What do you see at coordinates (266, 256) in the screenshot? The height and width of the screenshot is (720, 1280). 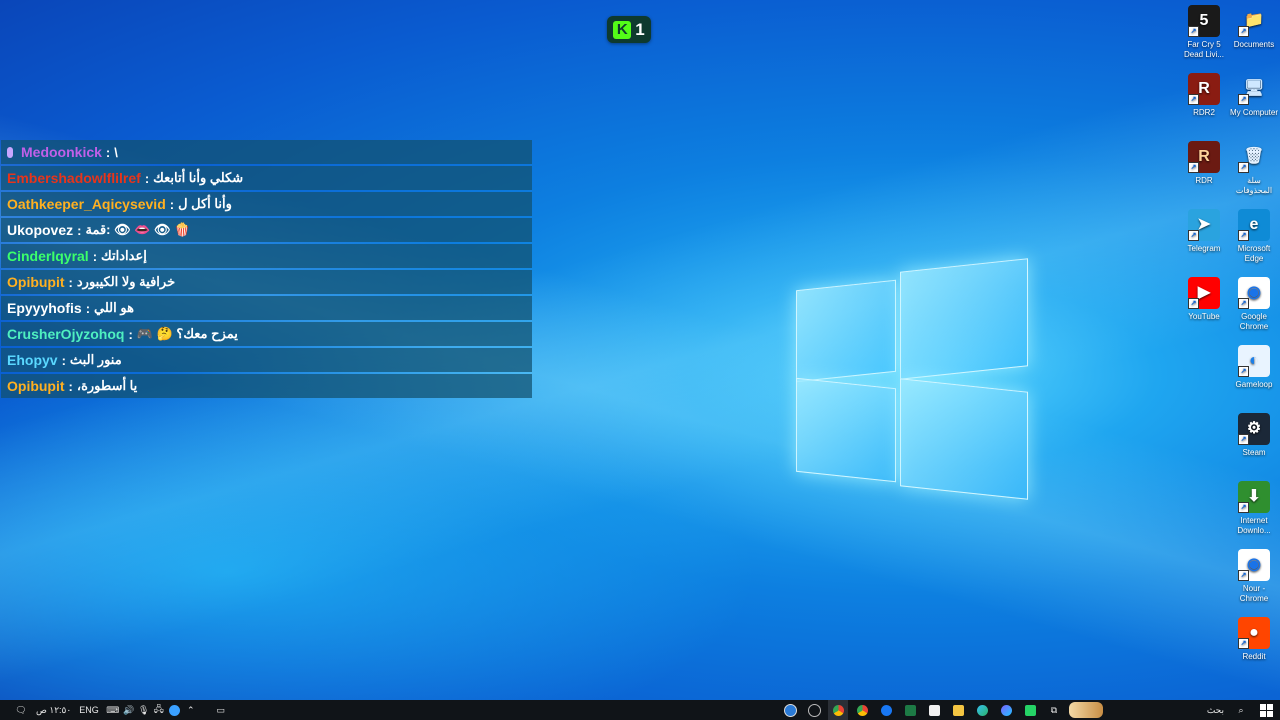 I see `chat-message: CinderIqyral: إعداداتك` at bounding box center [266, 256].